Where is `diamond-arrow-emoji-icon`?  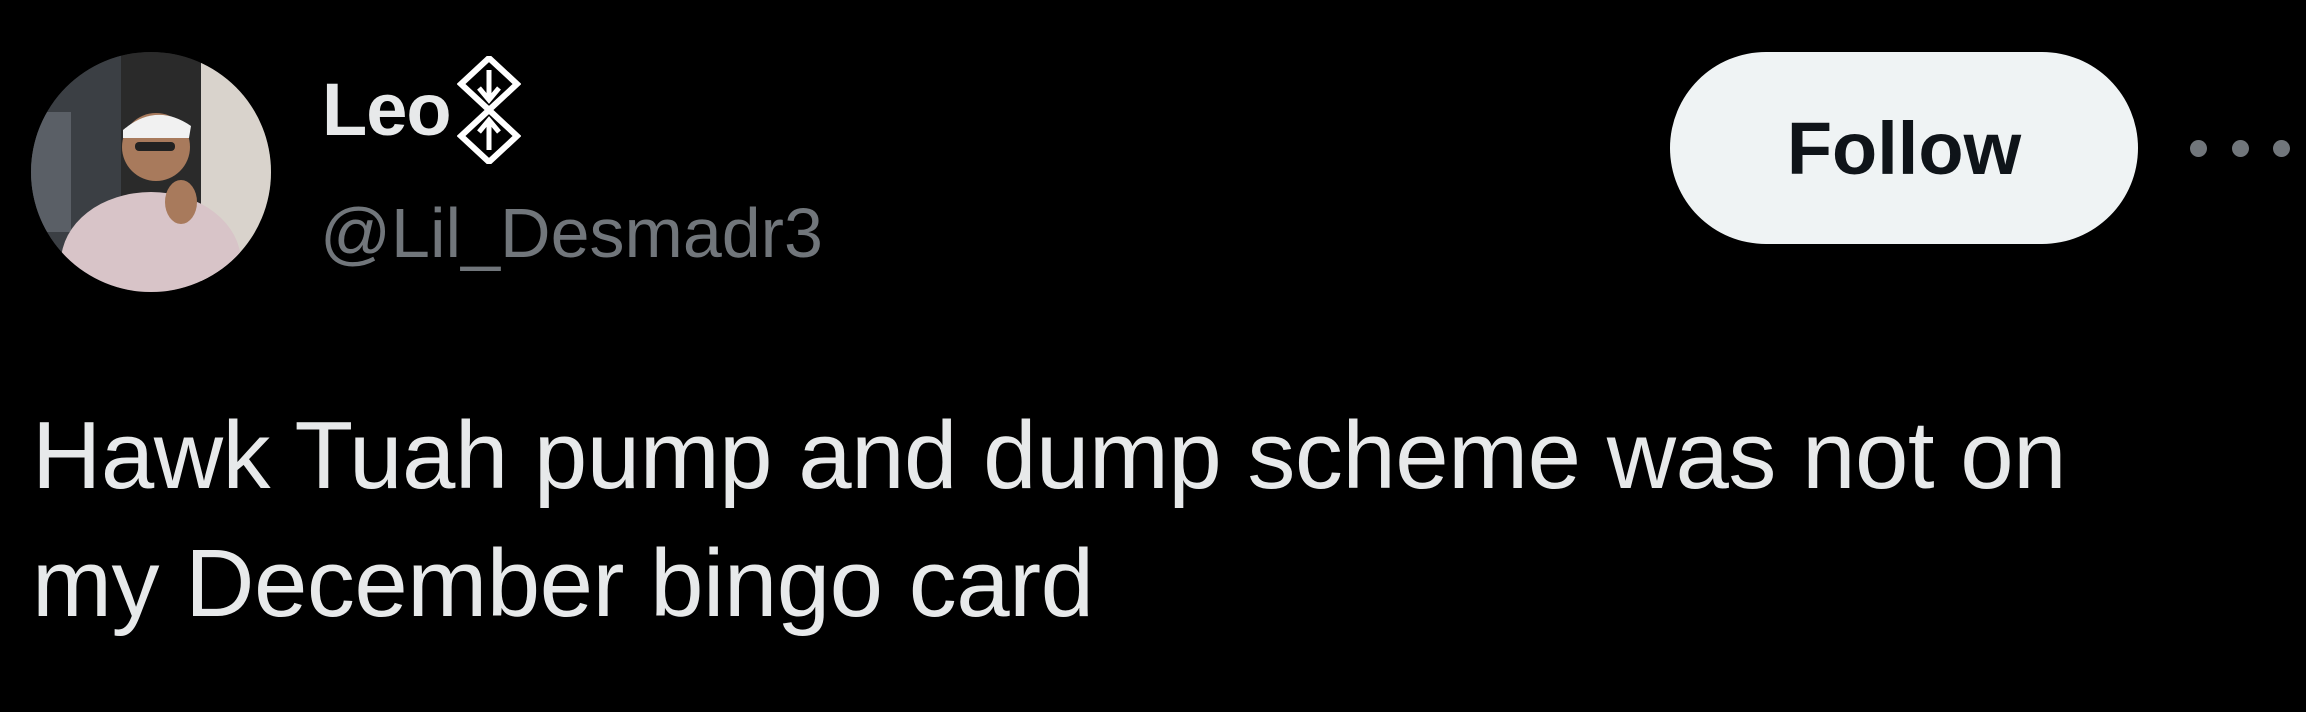 diamond-arrow-emoji-icon is located at coordinates (488, 110).